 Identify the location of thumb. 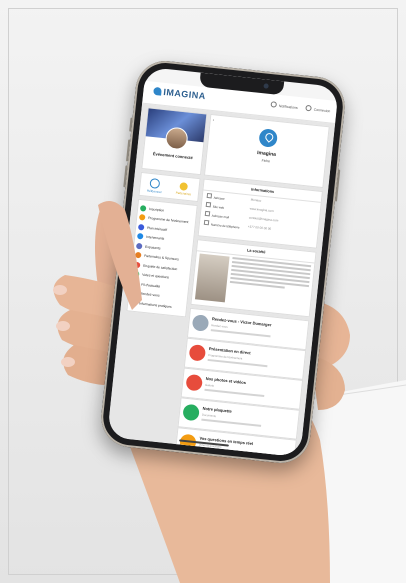
(120, 255).